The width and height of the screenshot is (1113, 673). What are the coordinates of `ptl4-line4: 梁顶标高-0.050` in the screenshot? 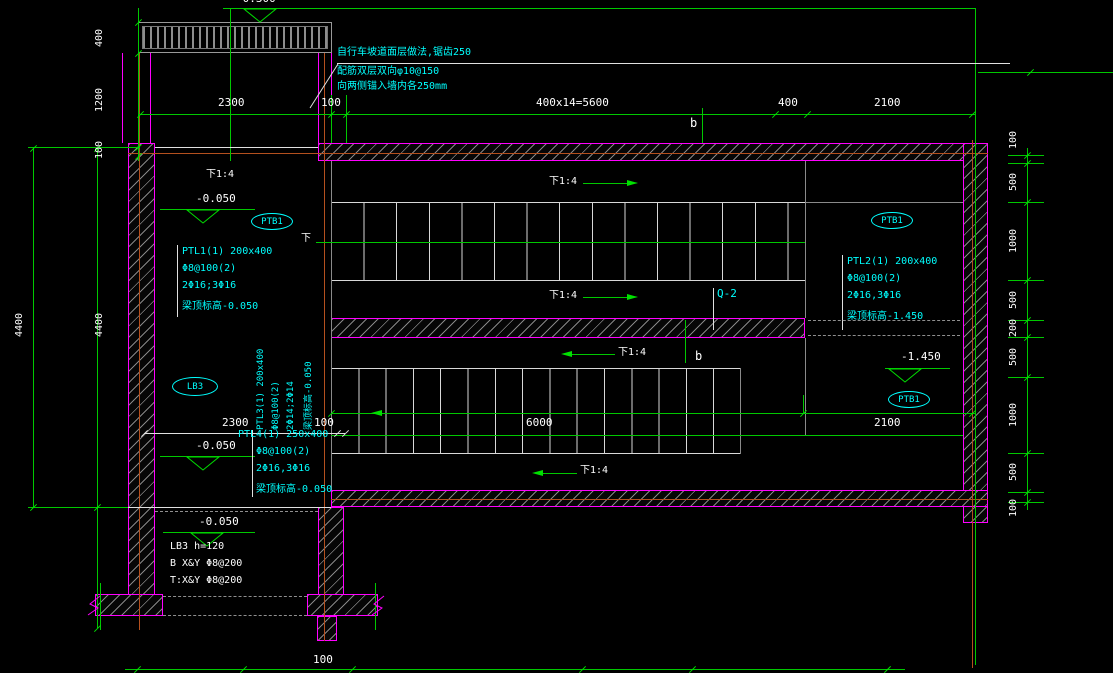 It's located at (294, 489).